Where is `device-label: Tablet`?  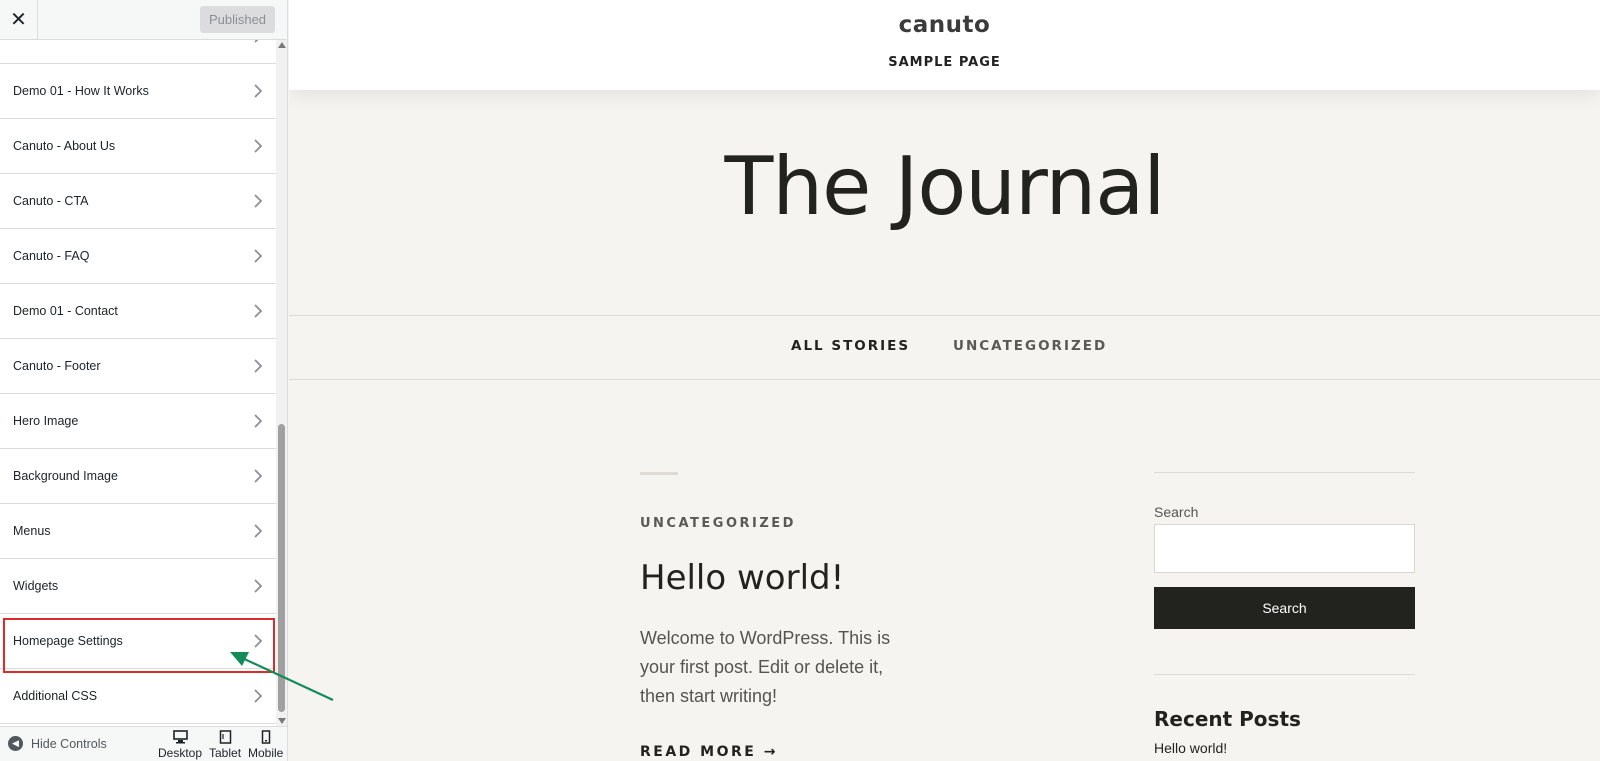
device-label: Tablet is located at coordinates (225, 753).